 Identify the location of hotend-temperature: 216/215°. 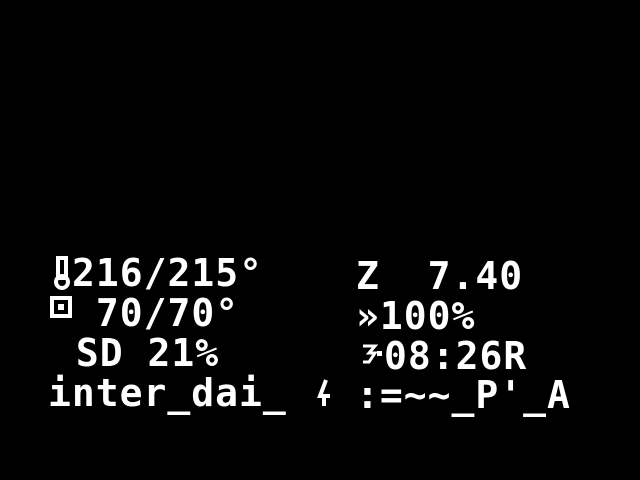
(168, 273).